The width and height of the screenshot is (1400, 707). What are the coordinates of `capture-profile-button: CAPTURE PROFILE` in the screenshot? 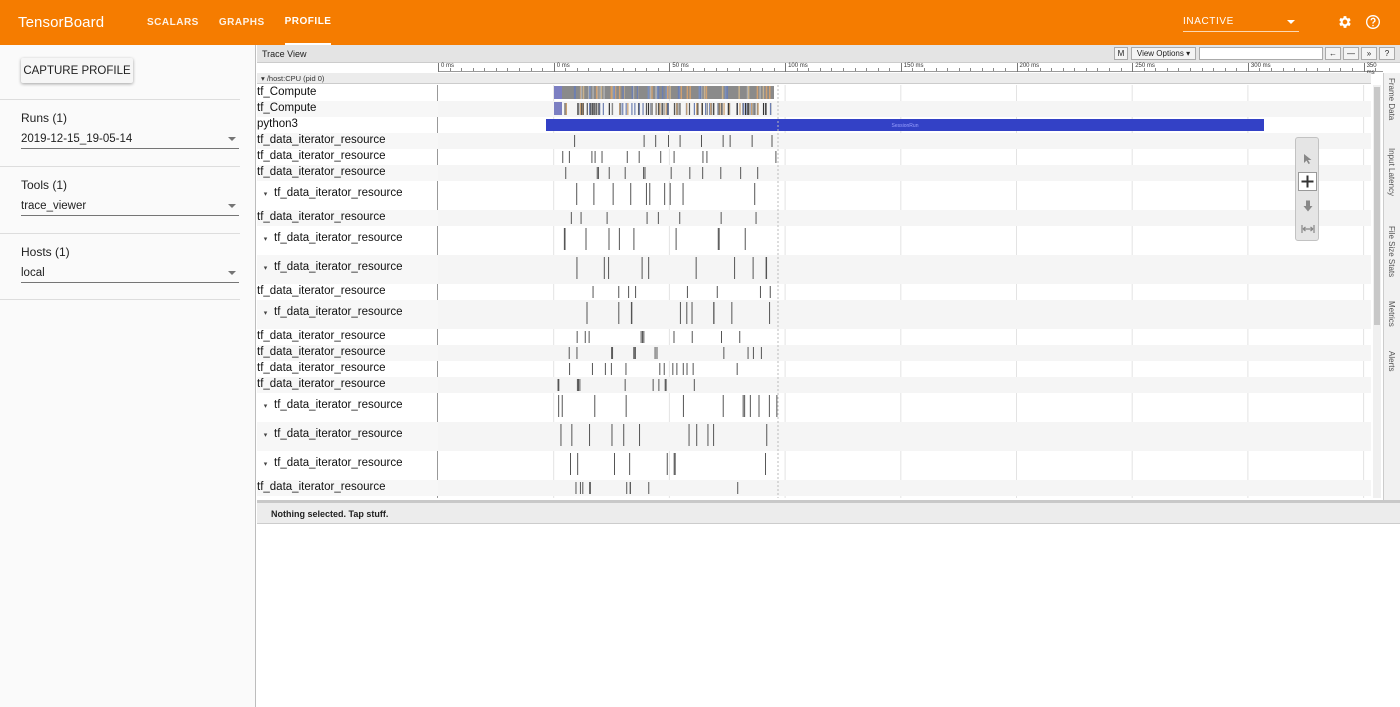 It's located at (77, 70).